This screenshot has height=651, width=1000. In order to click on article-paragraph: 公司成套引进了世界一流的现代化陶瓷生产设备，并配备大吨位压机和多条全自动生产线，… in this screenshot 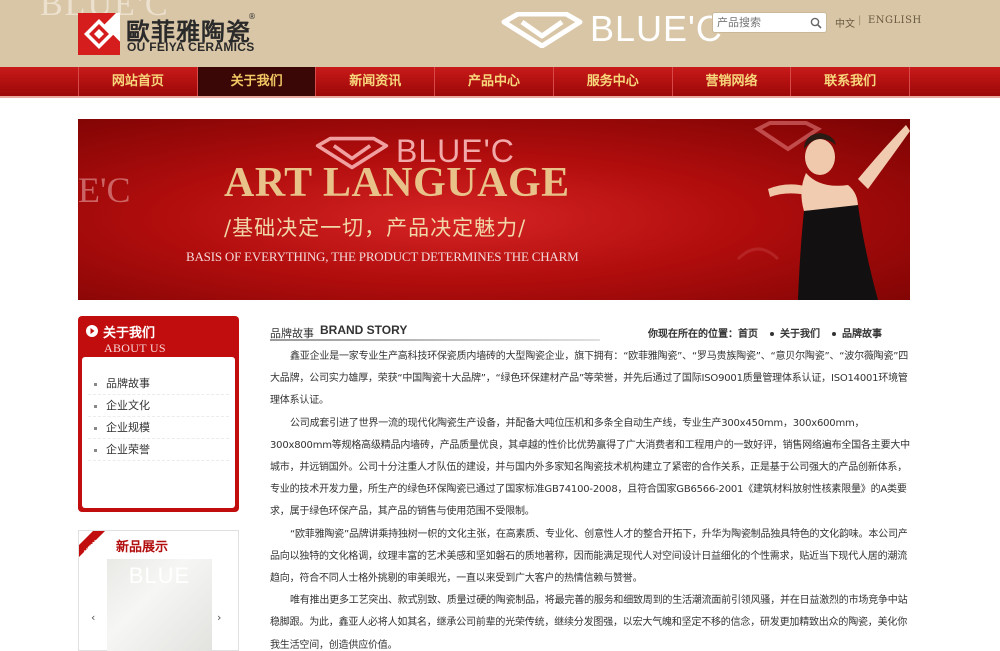, I will do `click(590, 467)`.